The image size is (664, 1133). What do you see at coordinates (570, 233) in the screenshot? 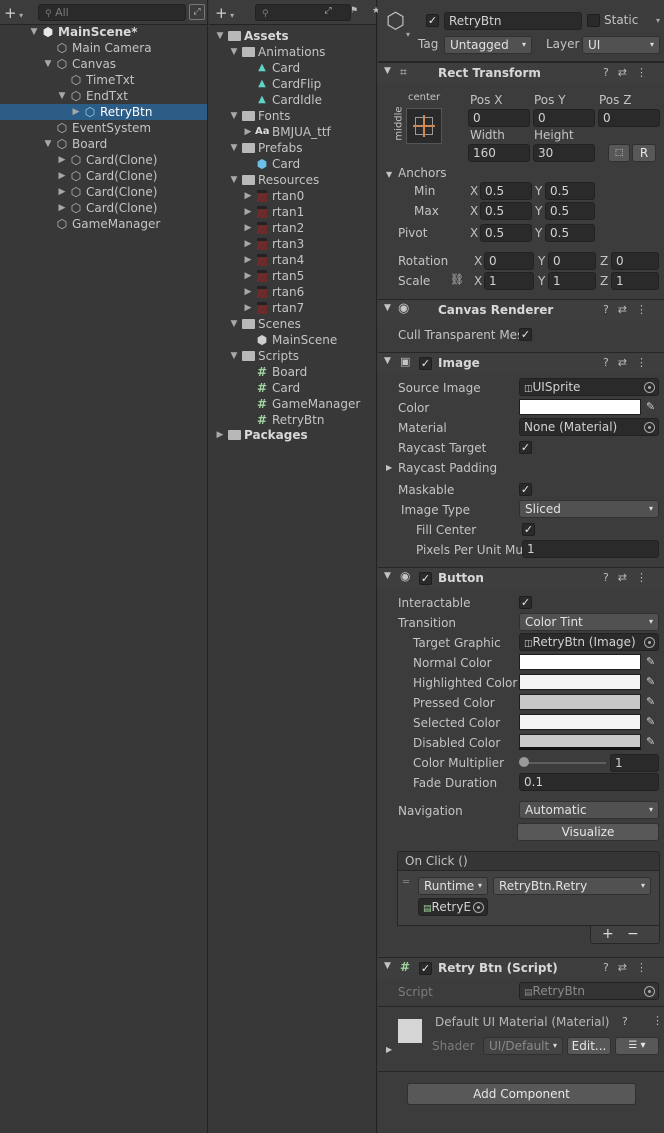
I see `pivot-y-field: 0.5` at bounding box center [570, 233].